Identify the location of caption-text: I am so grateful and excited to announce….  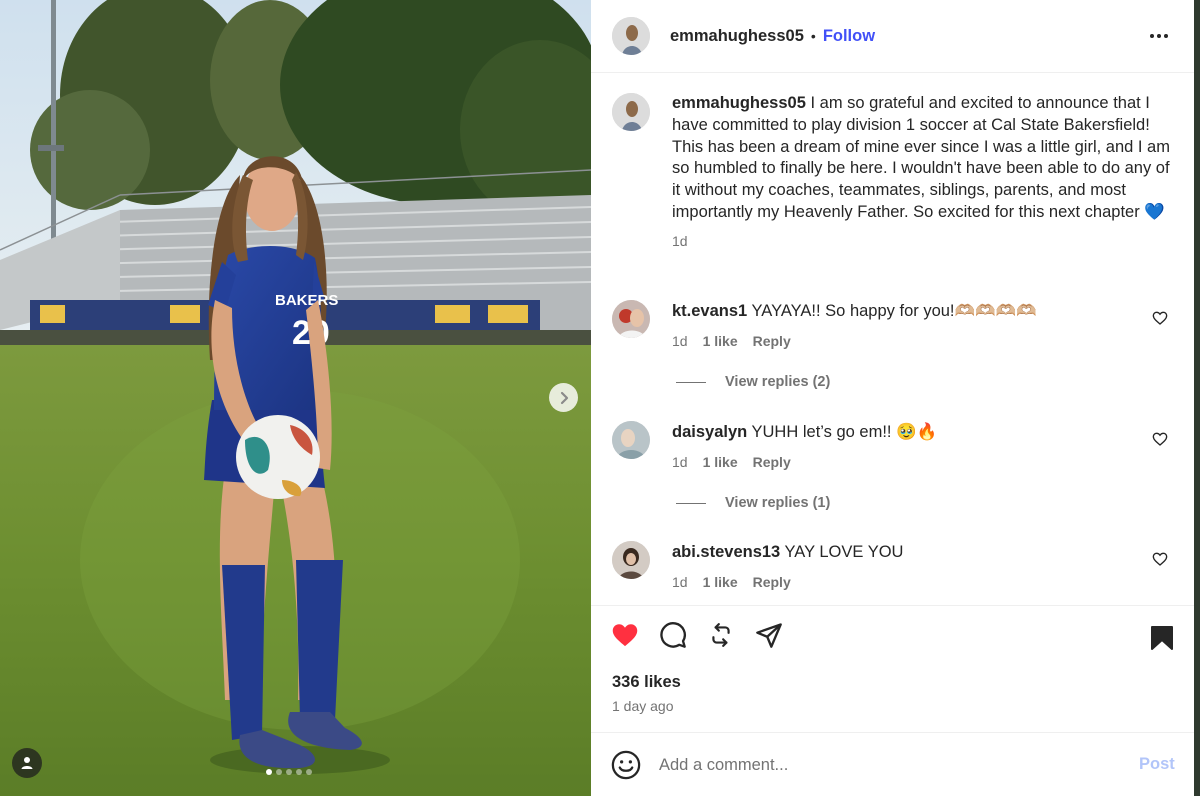
(921, 157).